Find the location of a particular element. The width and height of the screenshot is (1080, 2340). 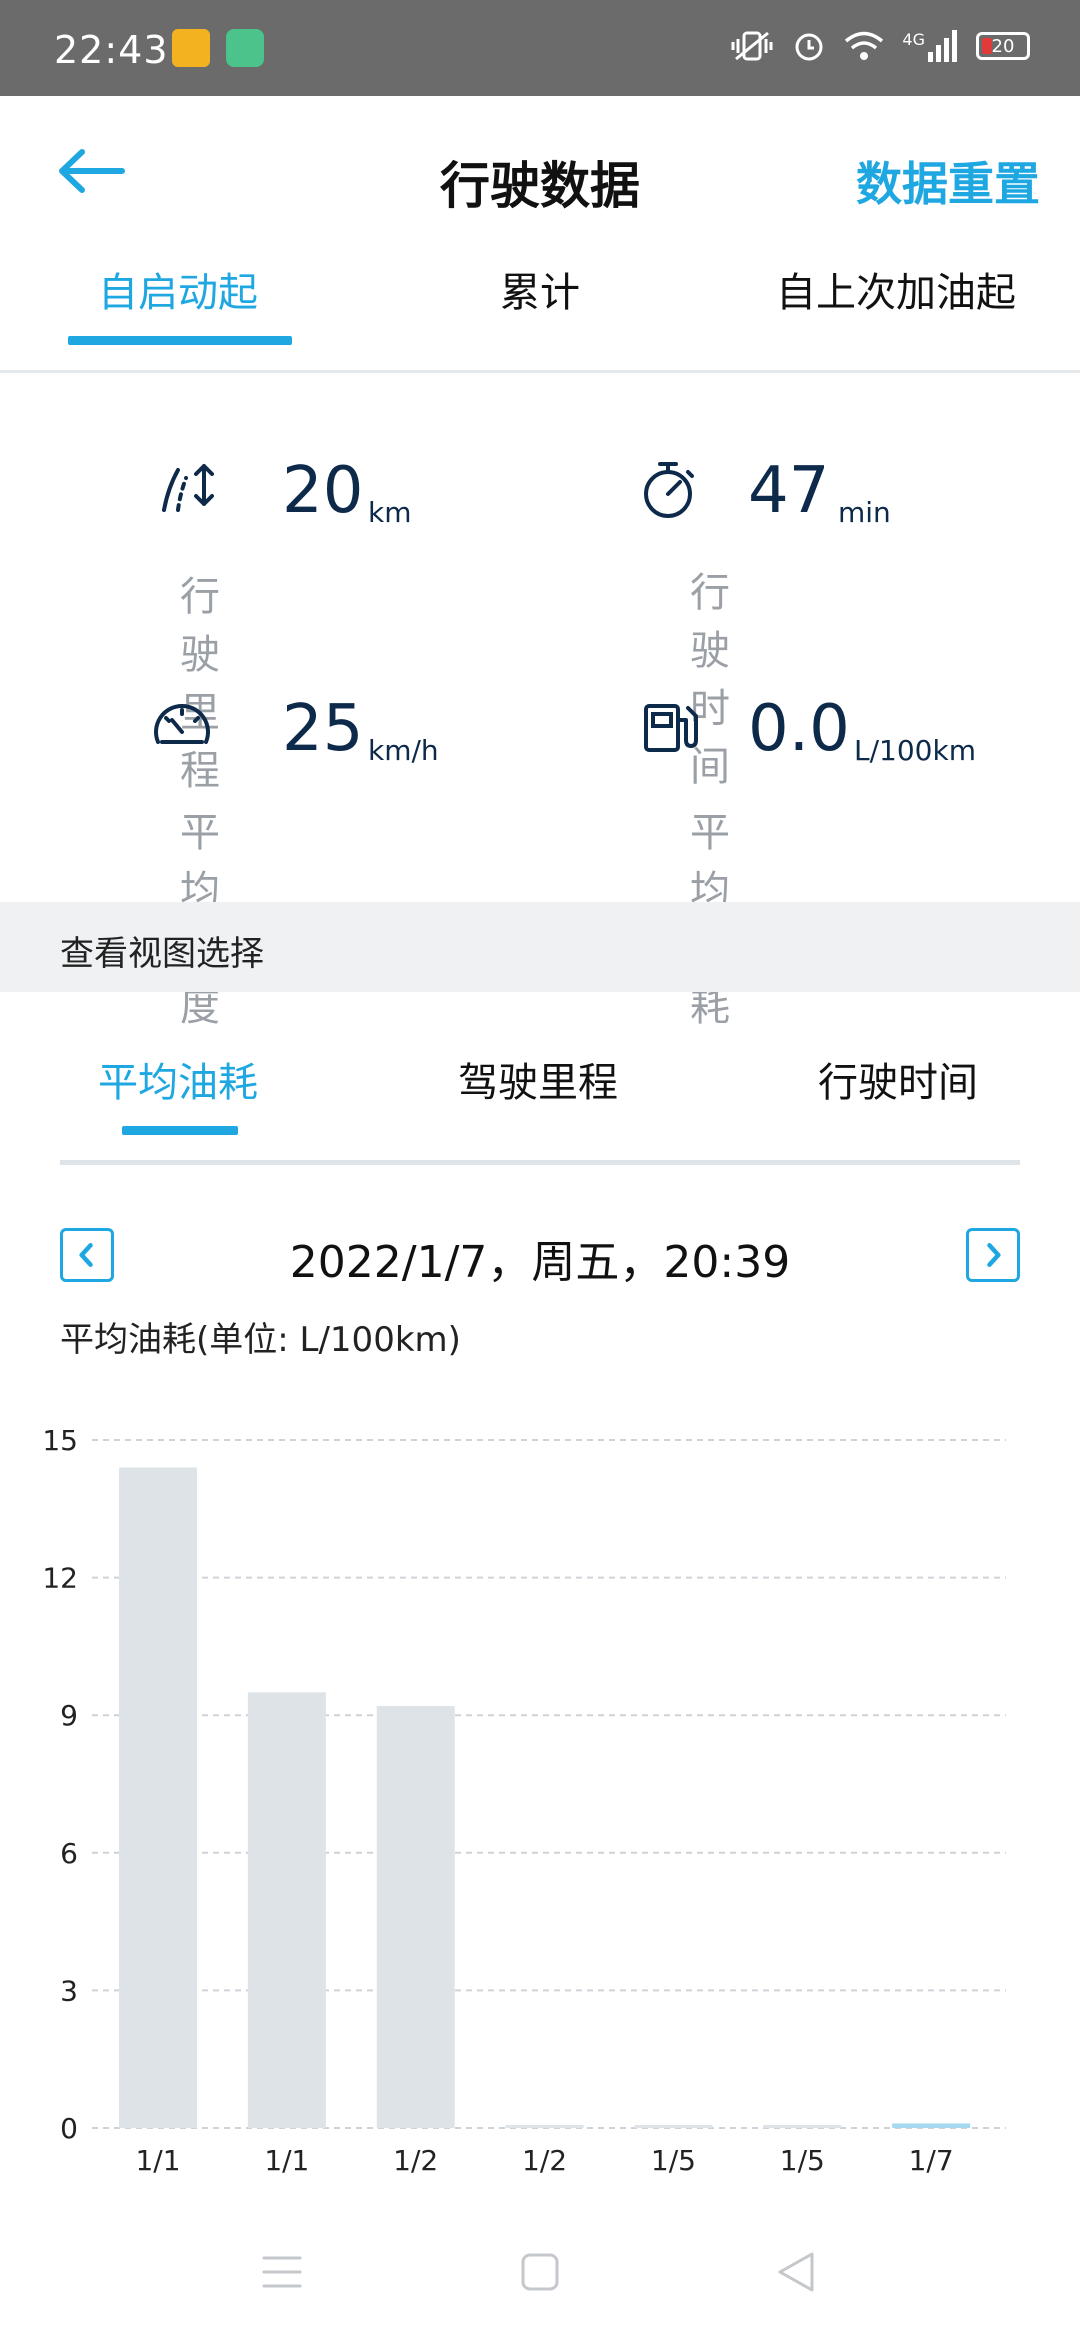

system-nav-bar is located at coordinates (540, 2275).